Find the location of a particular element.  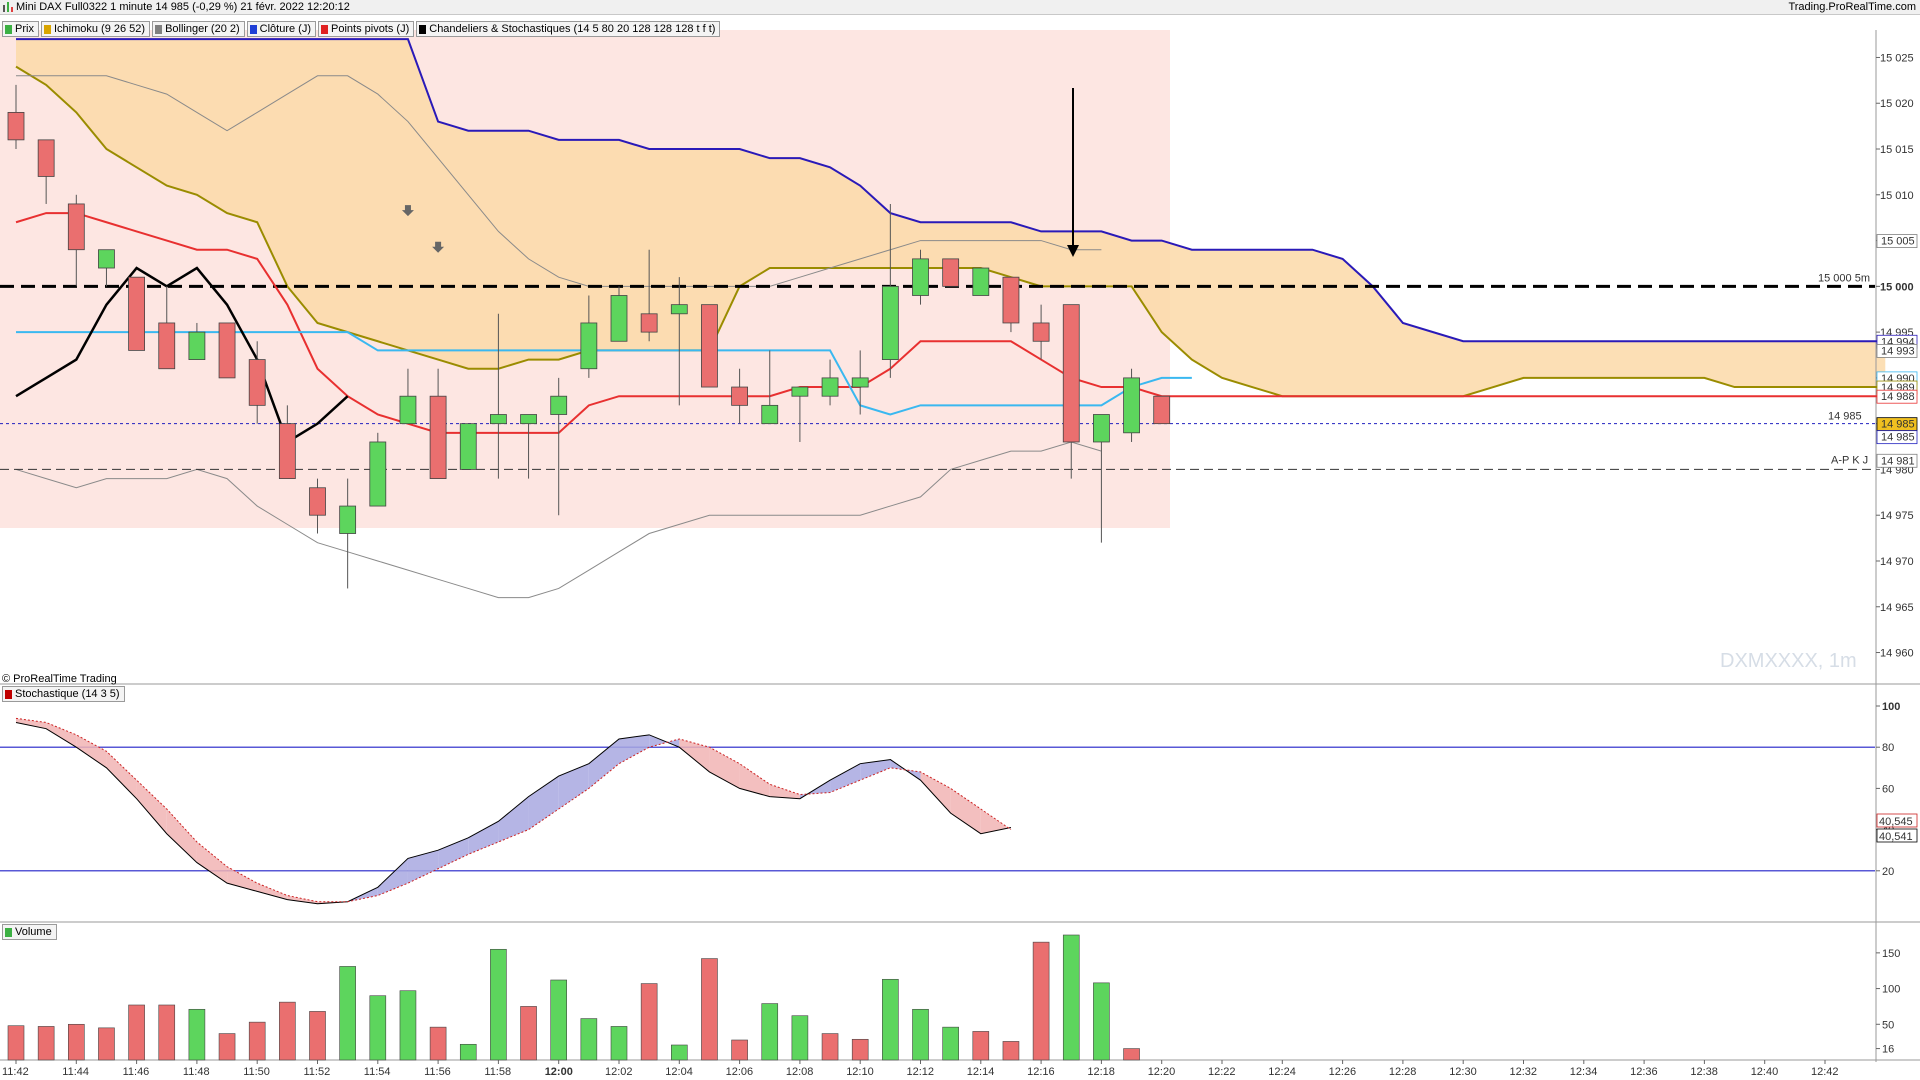

indicator-label: Prix is located at coordinates (24, 29).